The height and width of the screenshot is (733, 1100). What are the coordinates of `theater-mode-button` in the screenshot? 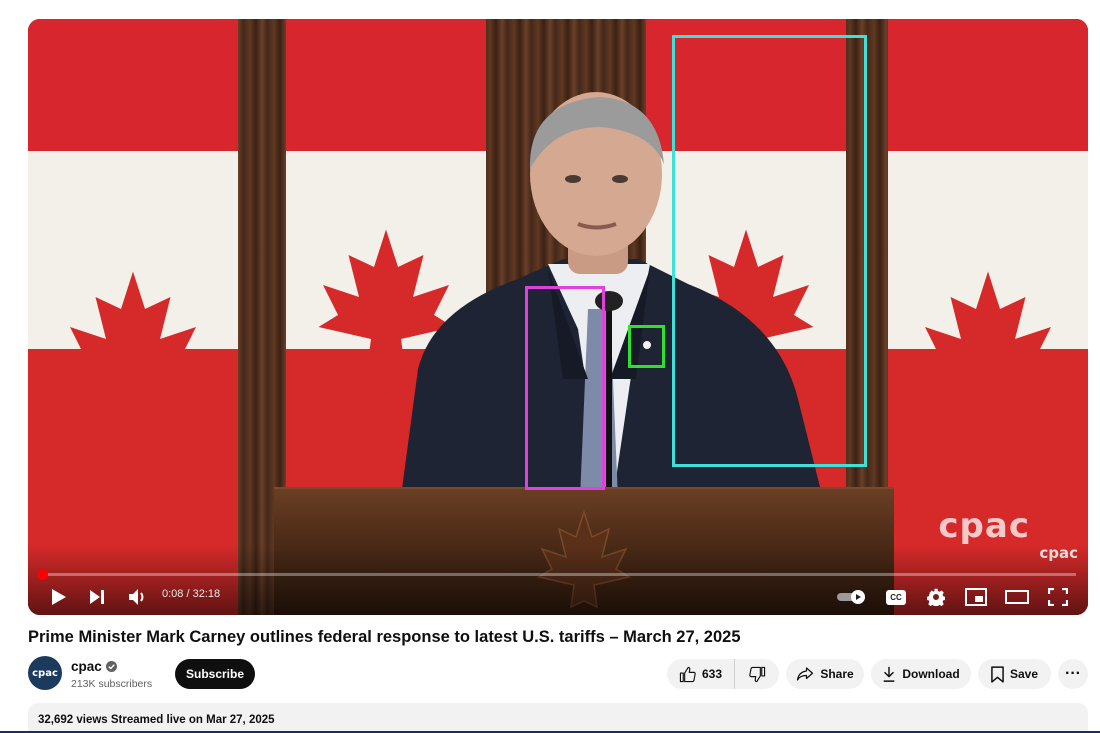 It's located at (1017, 597).